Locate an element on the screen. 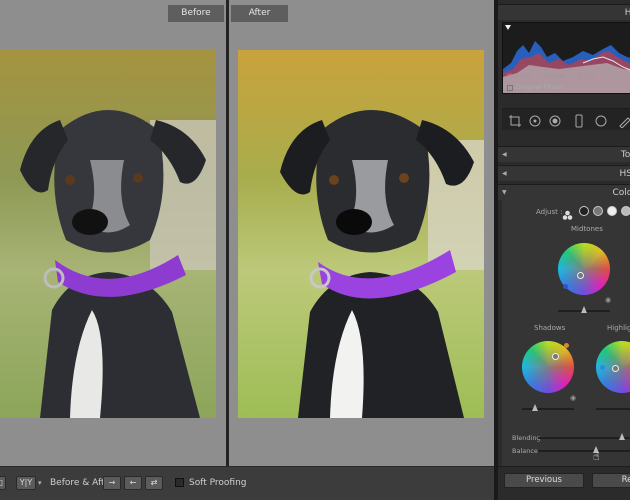 This screenshot has height=500, width=630. grid-icon: ▯ is located at coordinates (2, 482).